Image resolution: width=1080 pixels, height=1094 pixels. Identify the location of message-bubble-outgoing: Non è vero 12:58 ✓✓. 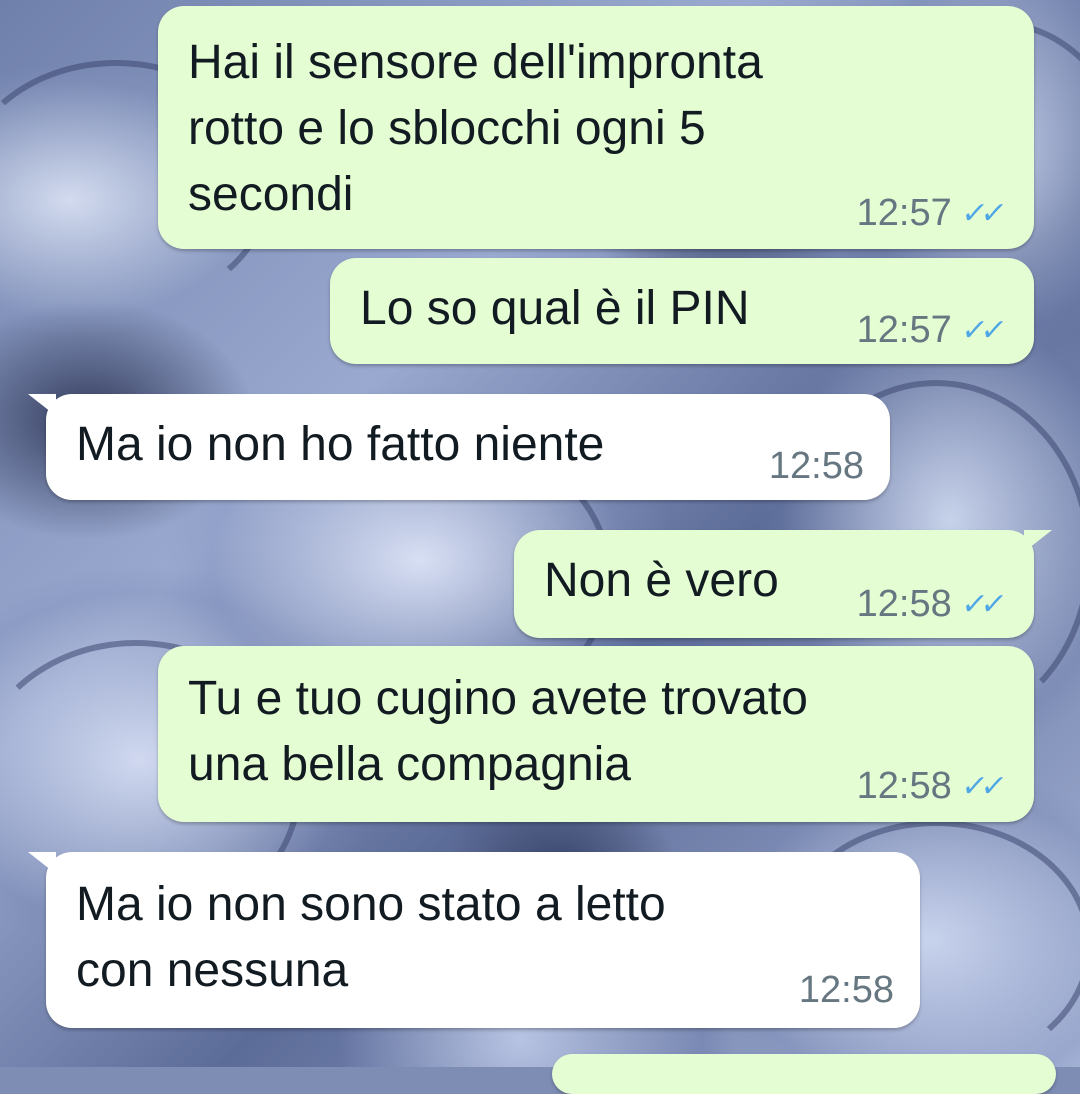
(783, 584).